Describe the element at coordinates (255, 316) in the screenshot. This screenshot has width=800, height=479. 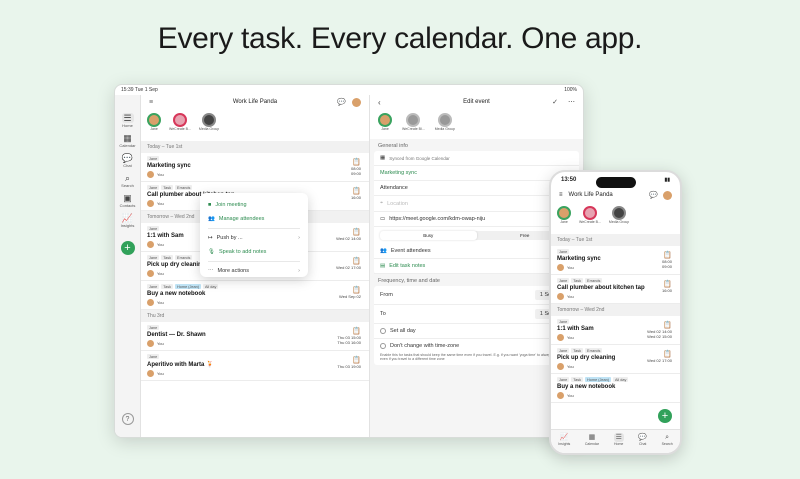
I see `section-header: Thu 3rd` at that location.